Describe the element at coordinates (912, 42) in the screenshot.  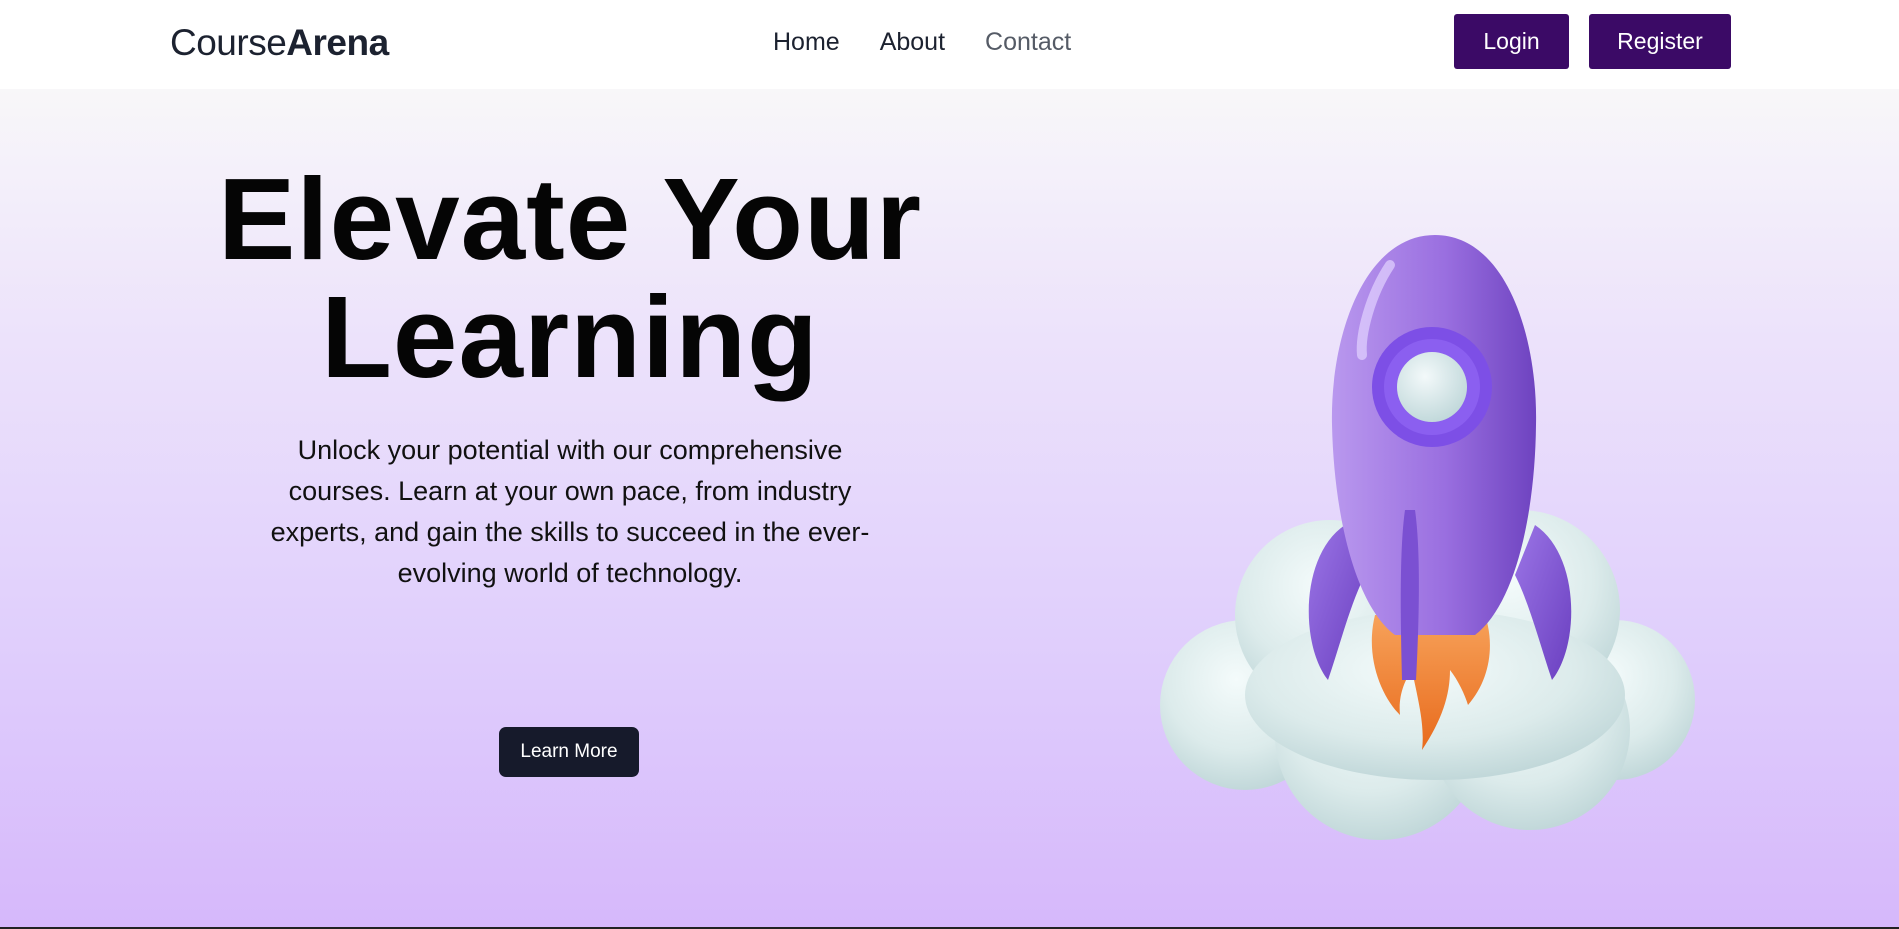
I see `nav-link-about: About` at that location.